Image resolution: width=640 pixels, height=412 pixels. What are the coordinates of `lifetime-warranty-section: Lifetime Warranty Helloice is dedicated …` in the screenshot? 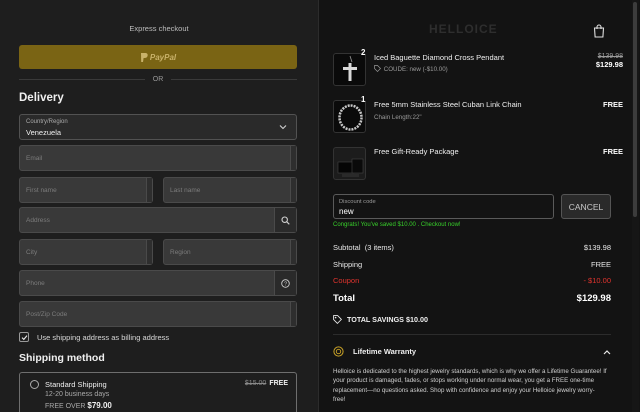 It's located at (472, 375).